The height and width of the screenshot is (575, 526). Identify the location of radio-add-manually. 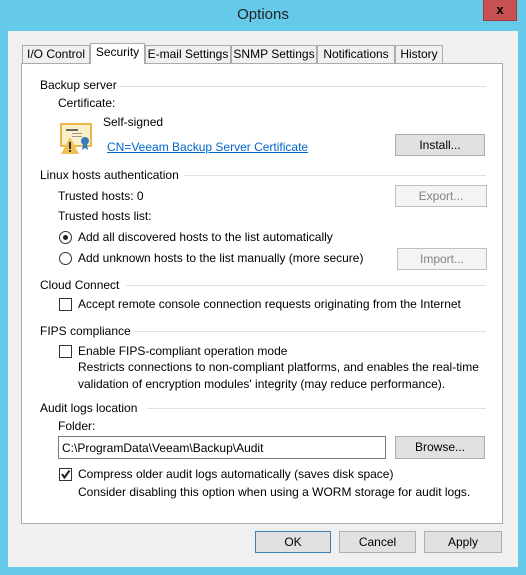
(65, 258).